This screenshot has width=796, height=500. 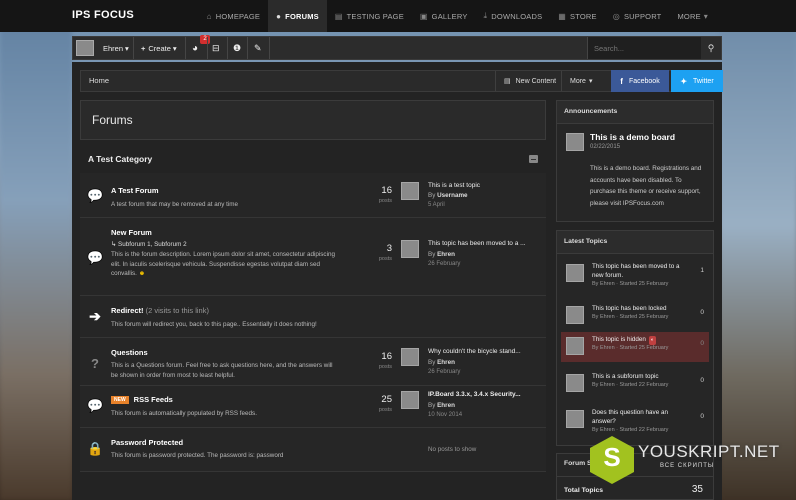 I want to click on topic-title: This is a subforum topic, so click(x=641, y=376).